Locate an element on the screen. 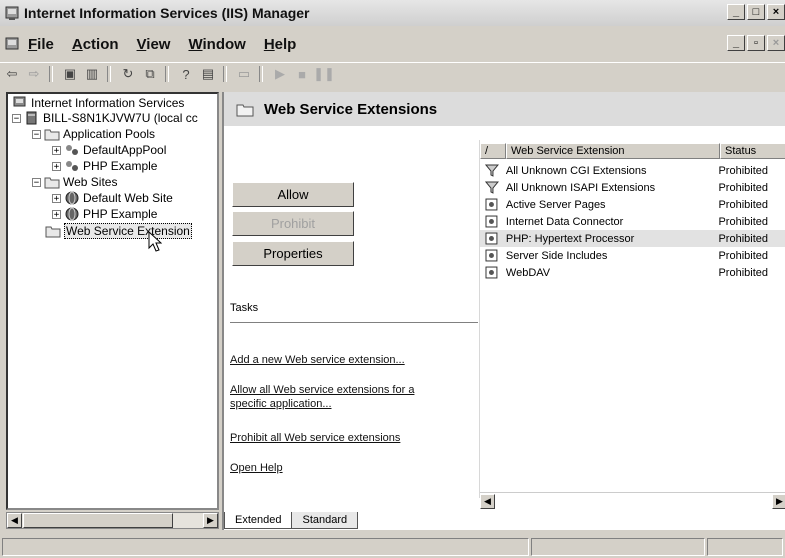 This screenshot has width=785, height=558. up-one-level-icon: ▣ is located at coordinates (70, 74).